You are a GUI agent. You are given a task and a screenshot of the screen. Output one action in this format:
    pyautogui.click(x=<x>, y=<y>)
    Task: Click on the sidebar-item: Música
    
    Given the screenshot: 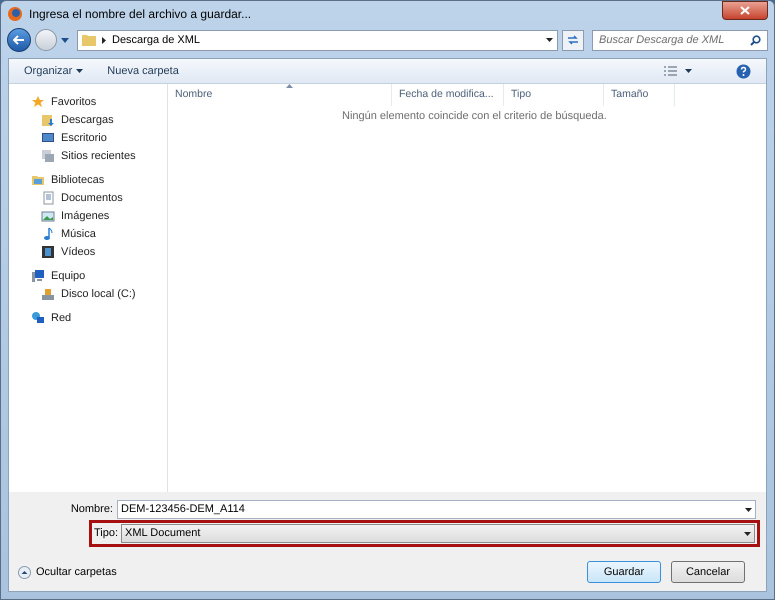 What is the action you would take?
    pyautogui.click(x=78, y=234)
    